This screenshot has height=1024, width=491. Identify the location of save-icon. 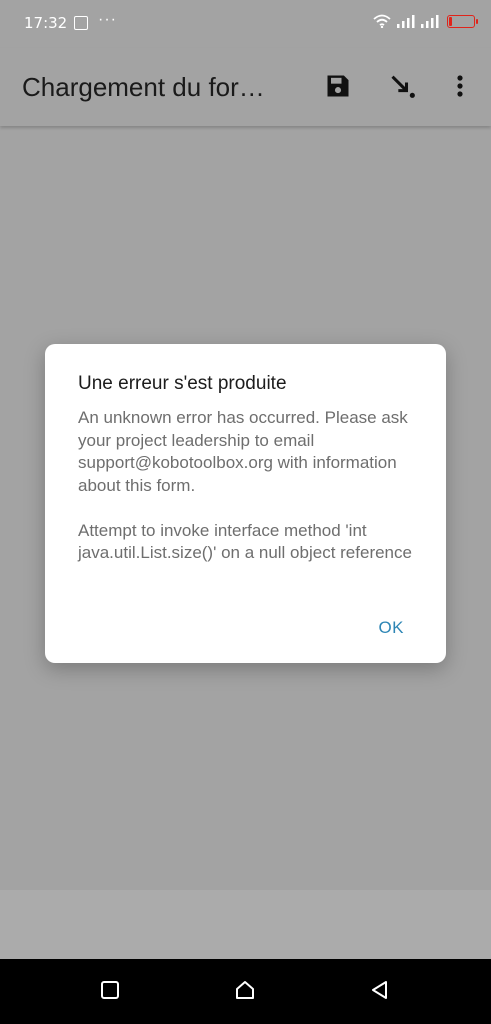
(338, 88).